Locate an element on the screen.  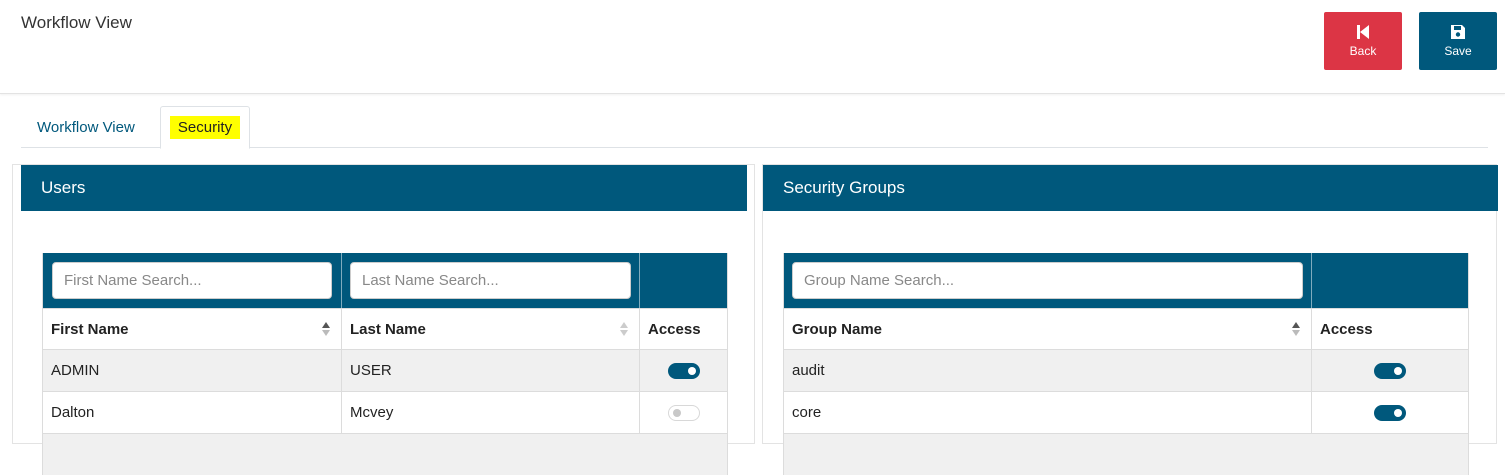
tab-security: Security is located at coordinates (205, 127).